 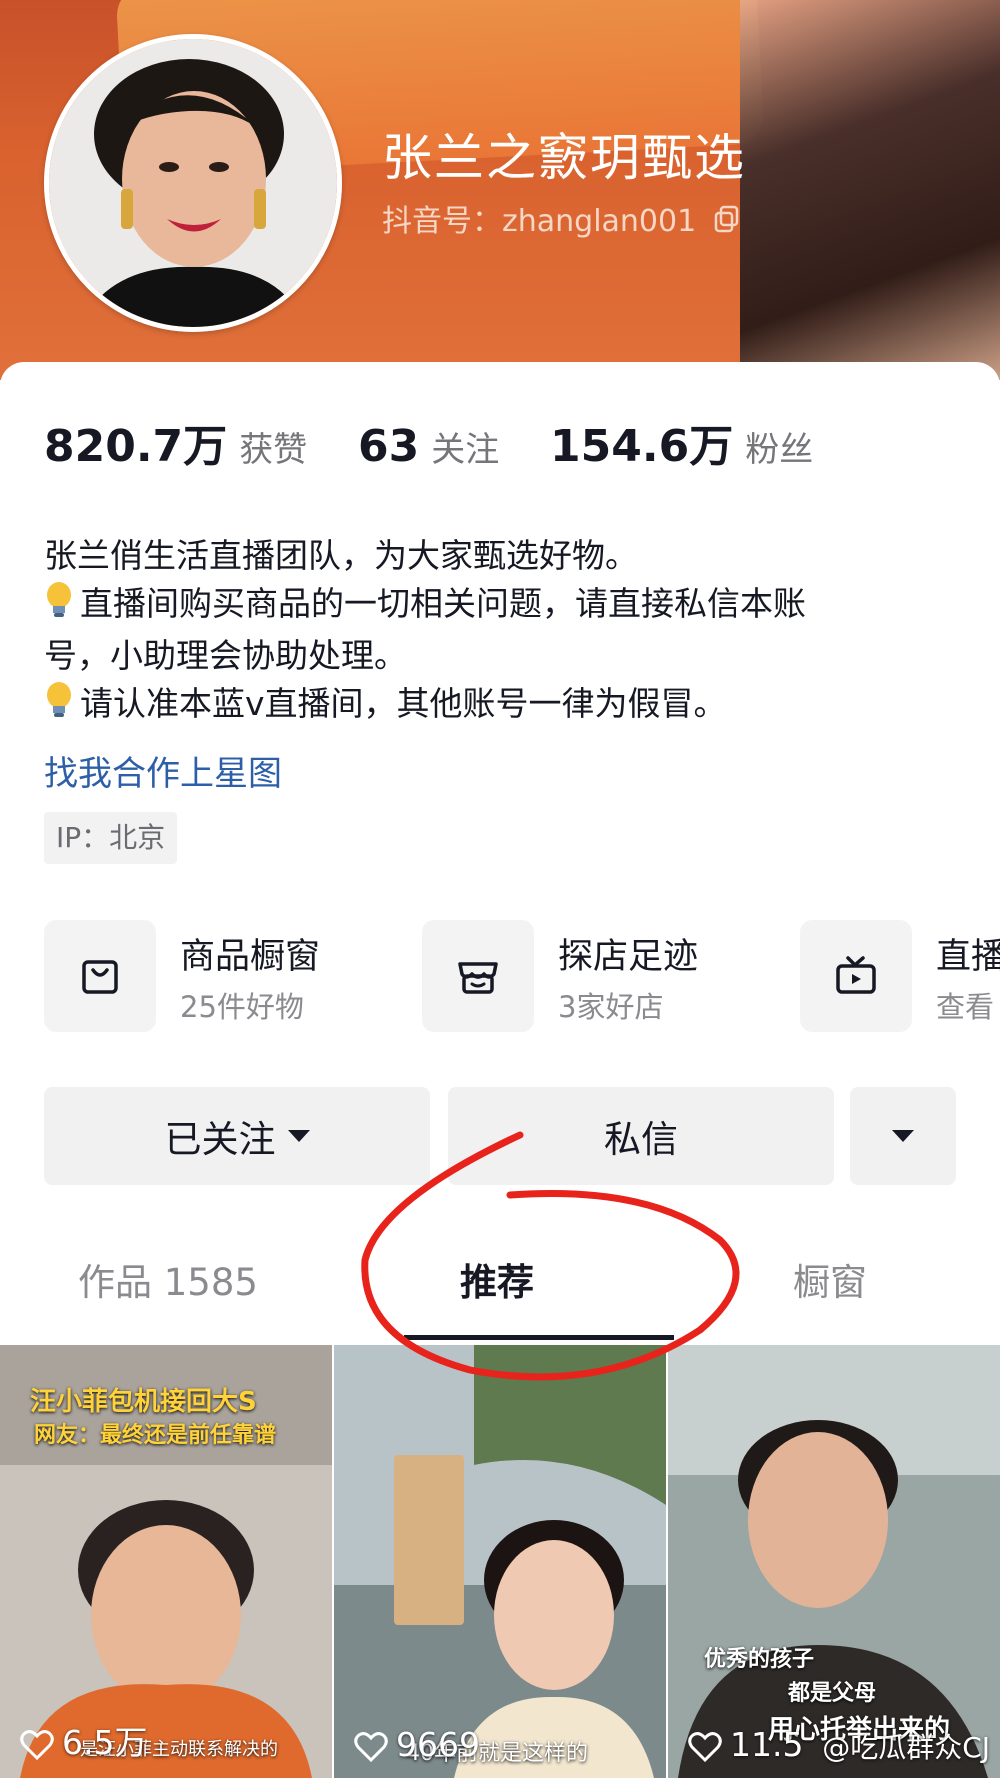 I want to click on bio-line-2: 直播间购买商品的一切相关问题，请直接私信本账, so click(x=504, y=606).